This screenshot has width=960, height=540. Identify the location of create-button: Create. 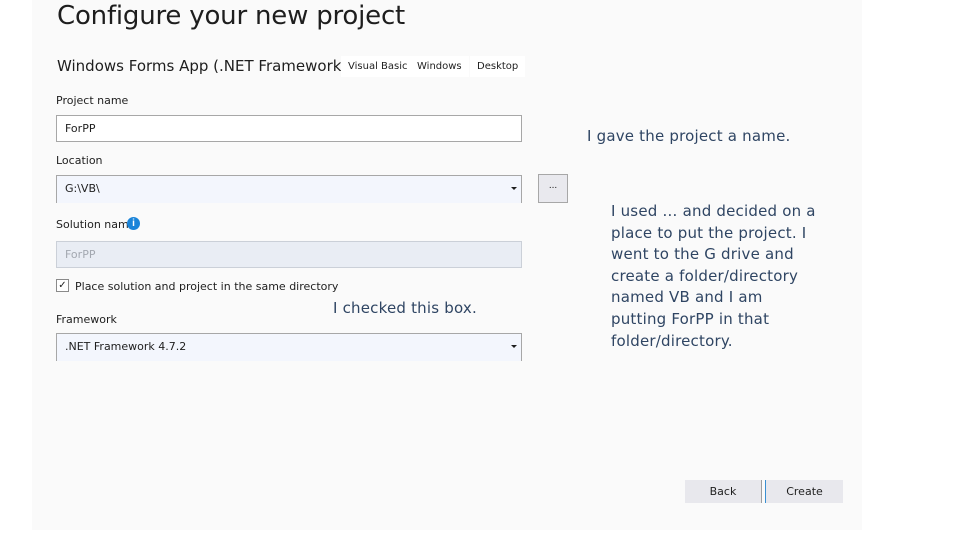
(804, 491).